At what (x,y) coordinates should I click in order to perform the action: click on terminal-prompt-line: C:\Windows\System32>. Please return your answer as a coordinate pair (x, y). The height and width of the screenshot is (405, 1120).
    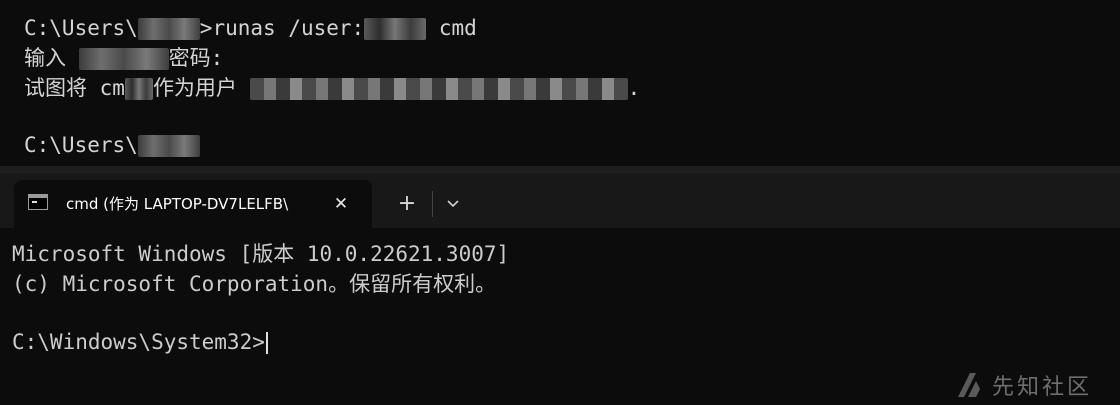
    Looking at the image, I should click on (140, 342).